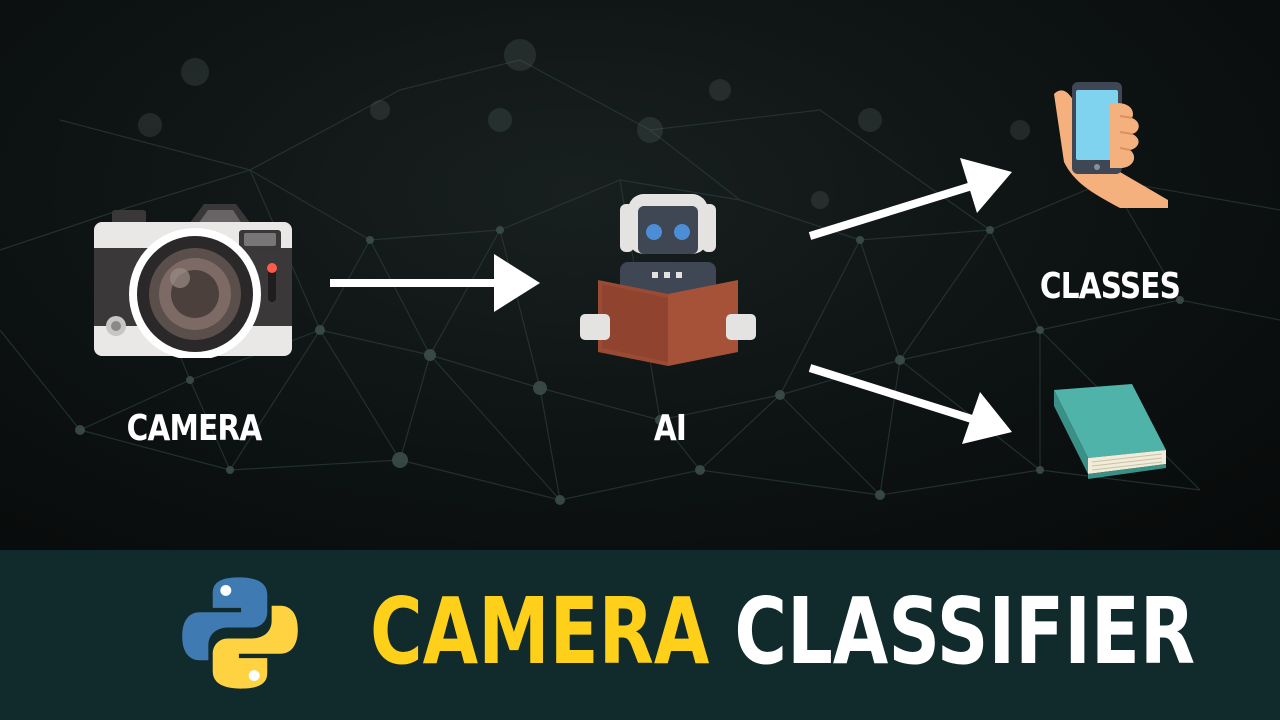  Describe the element at coordinates (670, 428) in the screenshot. I see `ai-label: AI` at that location.